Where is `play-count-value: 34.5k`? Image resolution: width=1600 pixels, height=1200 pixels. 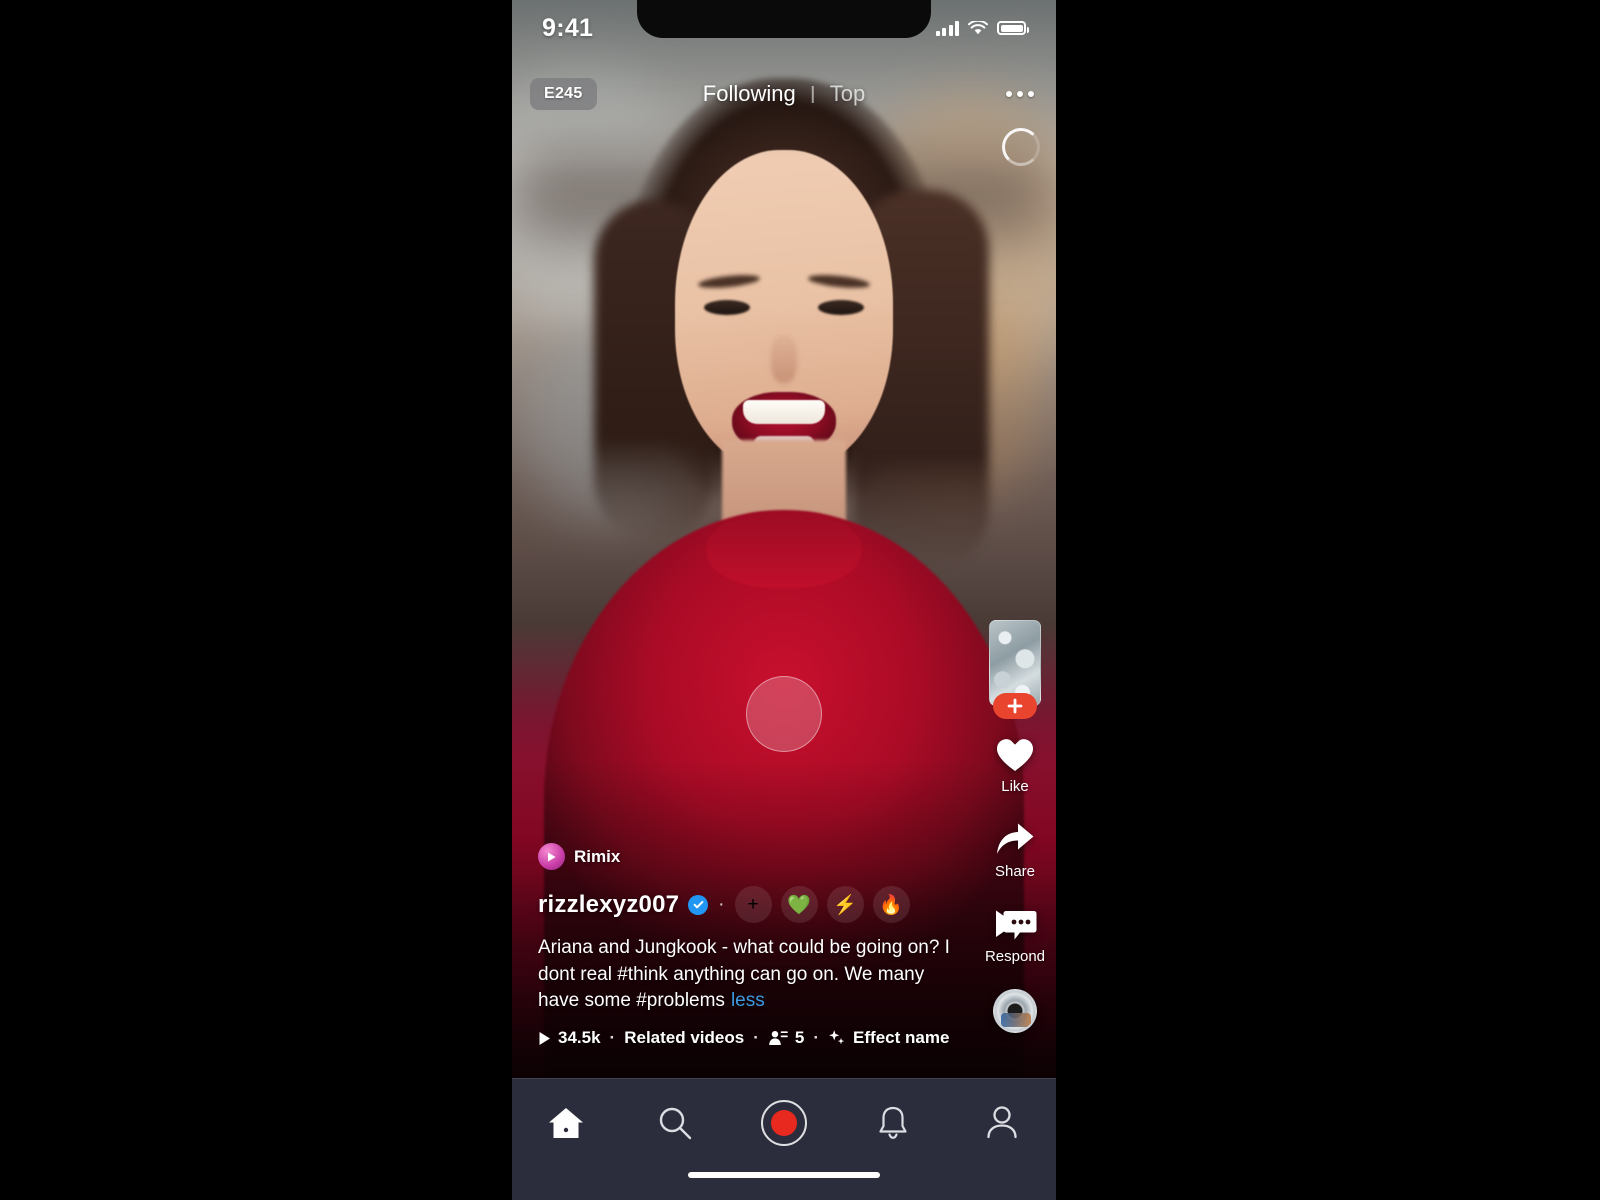
play-count-value: 34.5k is located at coordinates (579, 1037).